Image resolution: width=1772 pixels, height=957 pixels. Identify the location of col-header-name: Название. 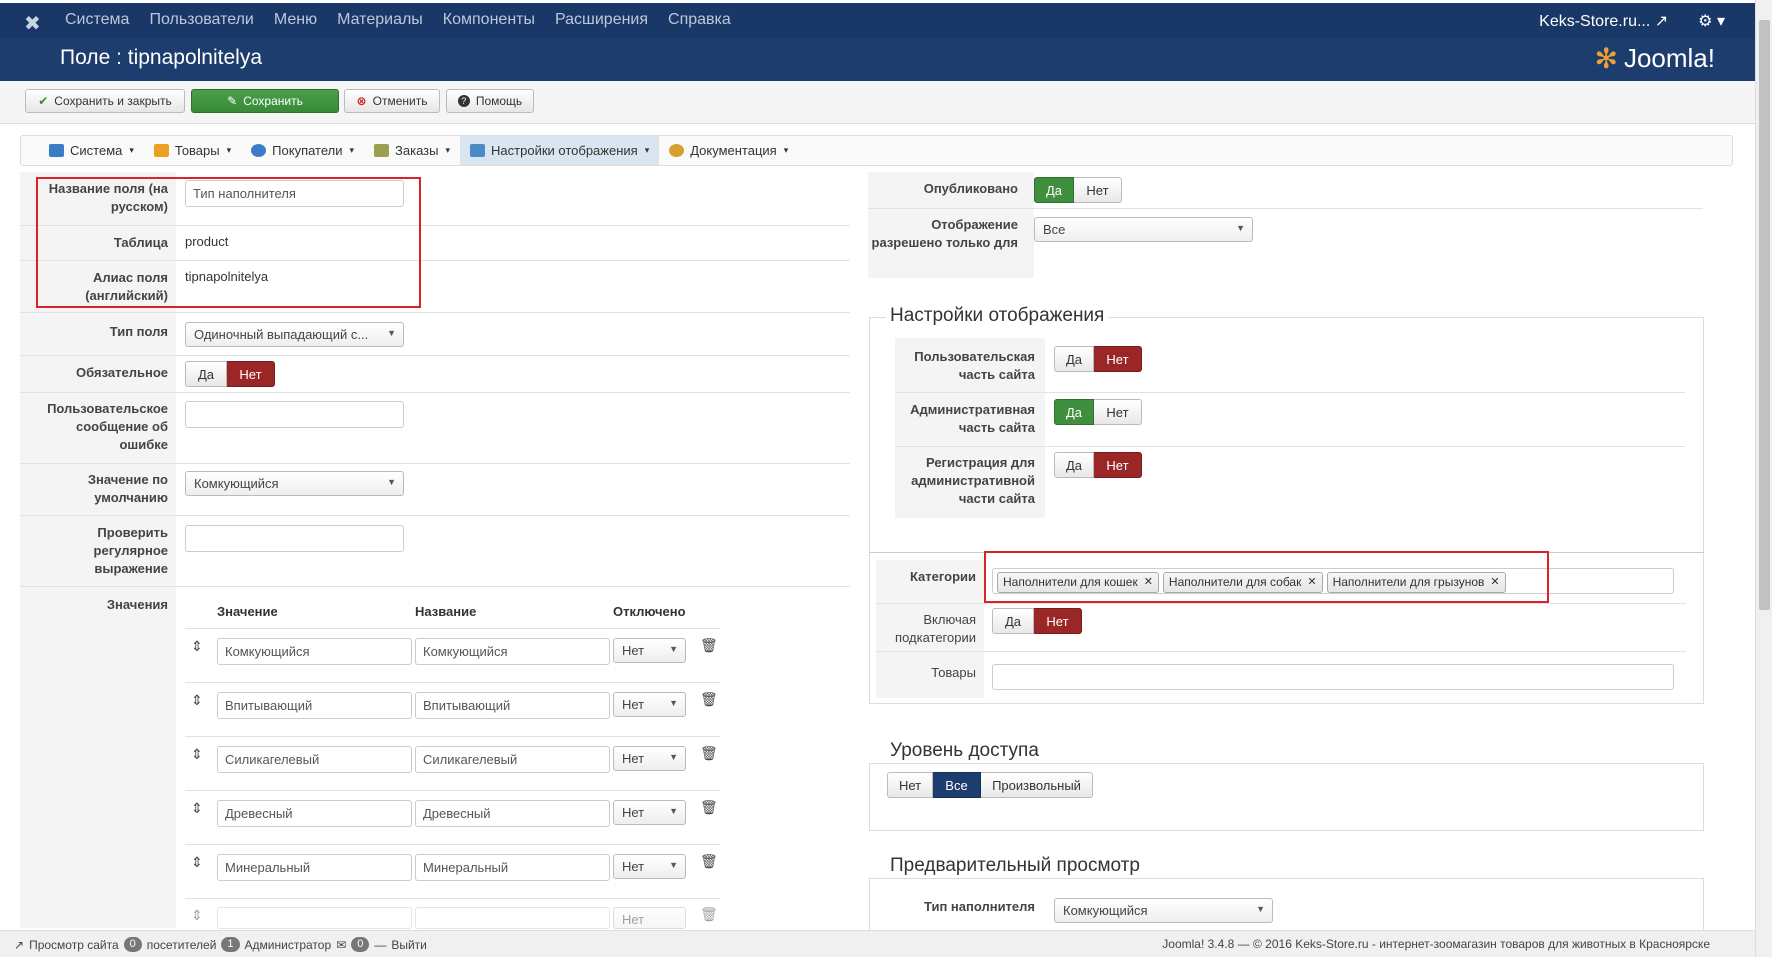
(446, 611).